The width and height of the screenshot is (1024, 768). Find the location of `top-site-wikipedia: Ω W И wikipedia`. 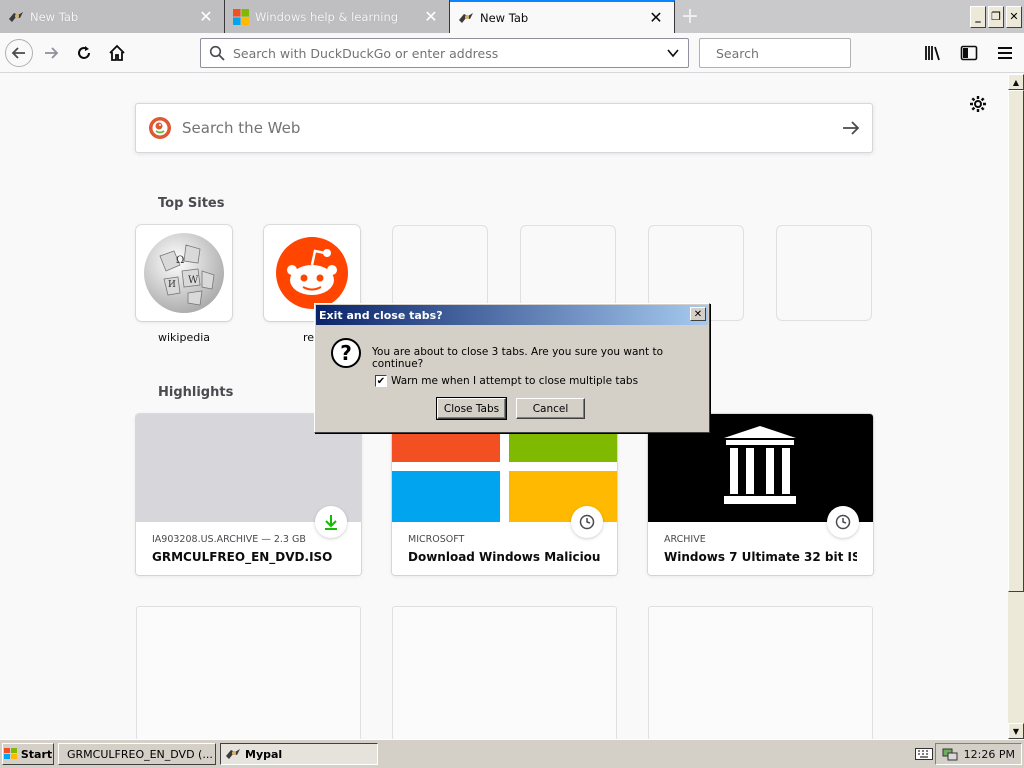

top-site-wikipedia: Ω W И wikipedia is located at coordinates (184, 284).